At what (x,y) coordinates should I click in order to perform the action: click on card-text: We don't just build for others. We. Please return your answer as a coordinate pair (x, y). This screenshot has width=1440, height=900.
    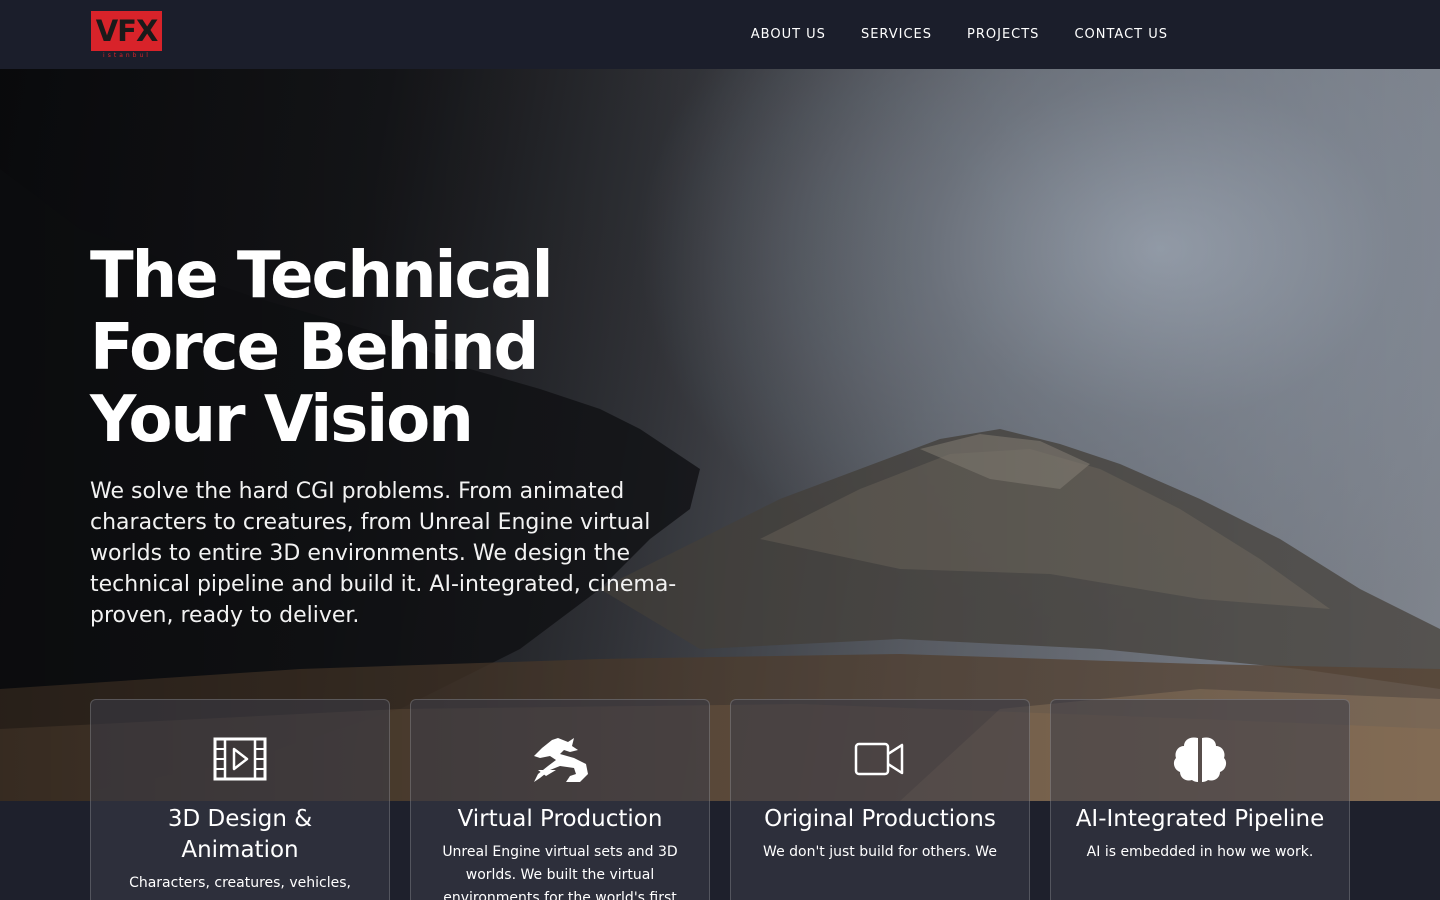
    Looking at the image, I should click on (880, 852).